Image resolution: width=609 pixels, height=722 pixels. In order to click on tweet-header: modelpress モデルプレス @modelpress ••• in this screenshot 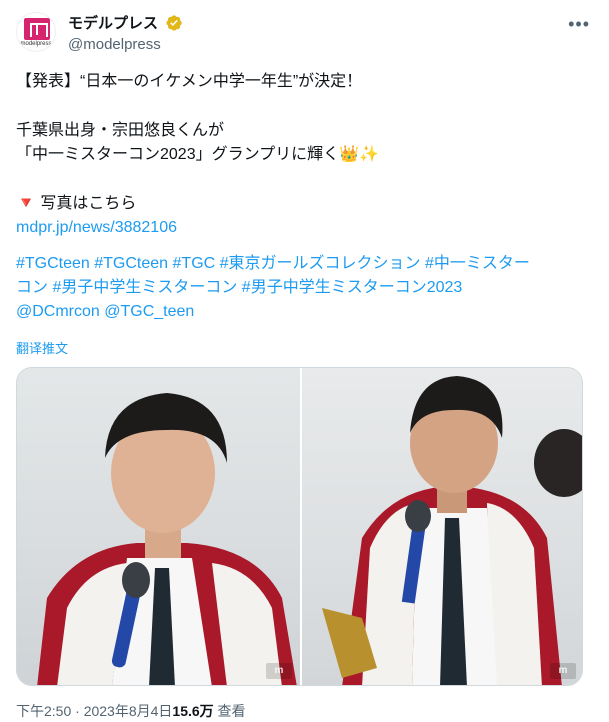, I will do `click(306, 34)`.